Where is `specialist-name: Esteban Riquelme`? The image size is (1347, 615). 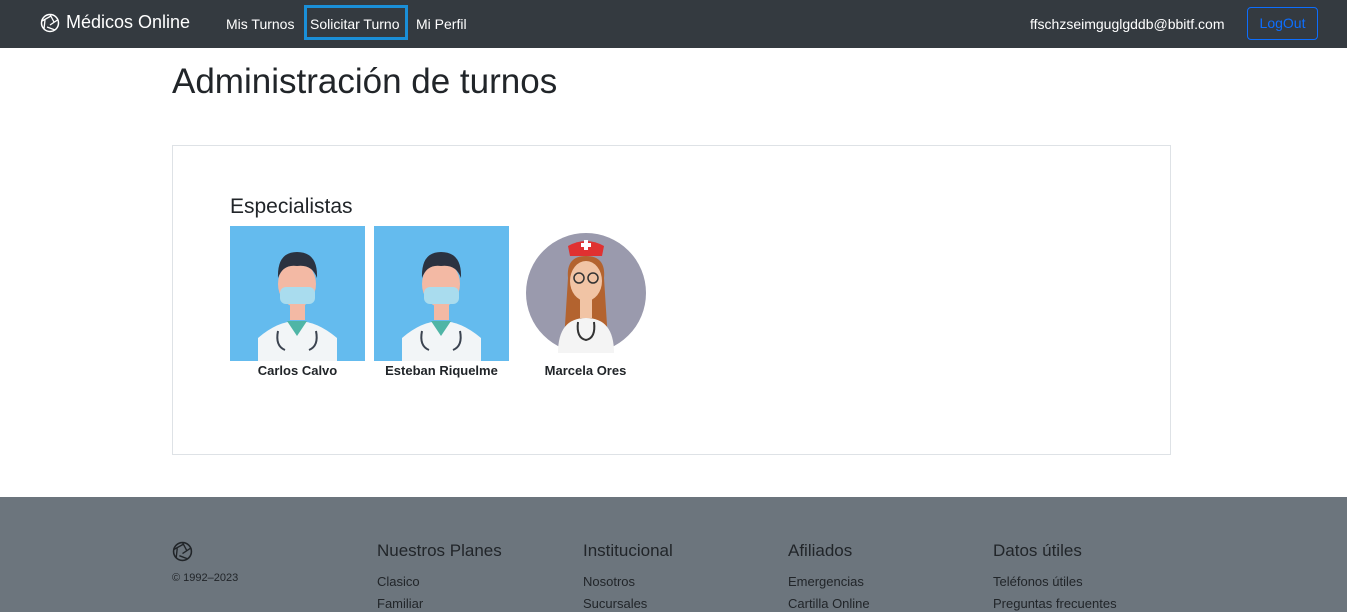 specialist-name: Esteban Riquelme is located at coordinates (441, 370).